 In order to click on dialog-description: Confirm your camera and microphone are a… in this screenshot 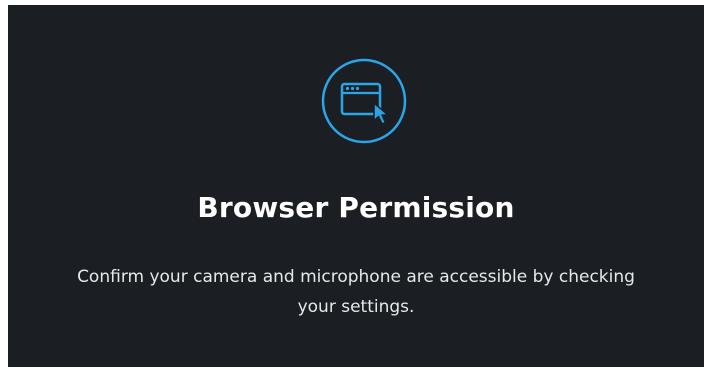, I will do `click(356, 292)`.